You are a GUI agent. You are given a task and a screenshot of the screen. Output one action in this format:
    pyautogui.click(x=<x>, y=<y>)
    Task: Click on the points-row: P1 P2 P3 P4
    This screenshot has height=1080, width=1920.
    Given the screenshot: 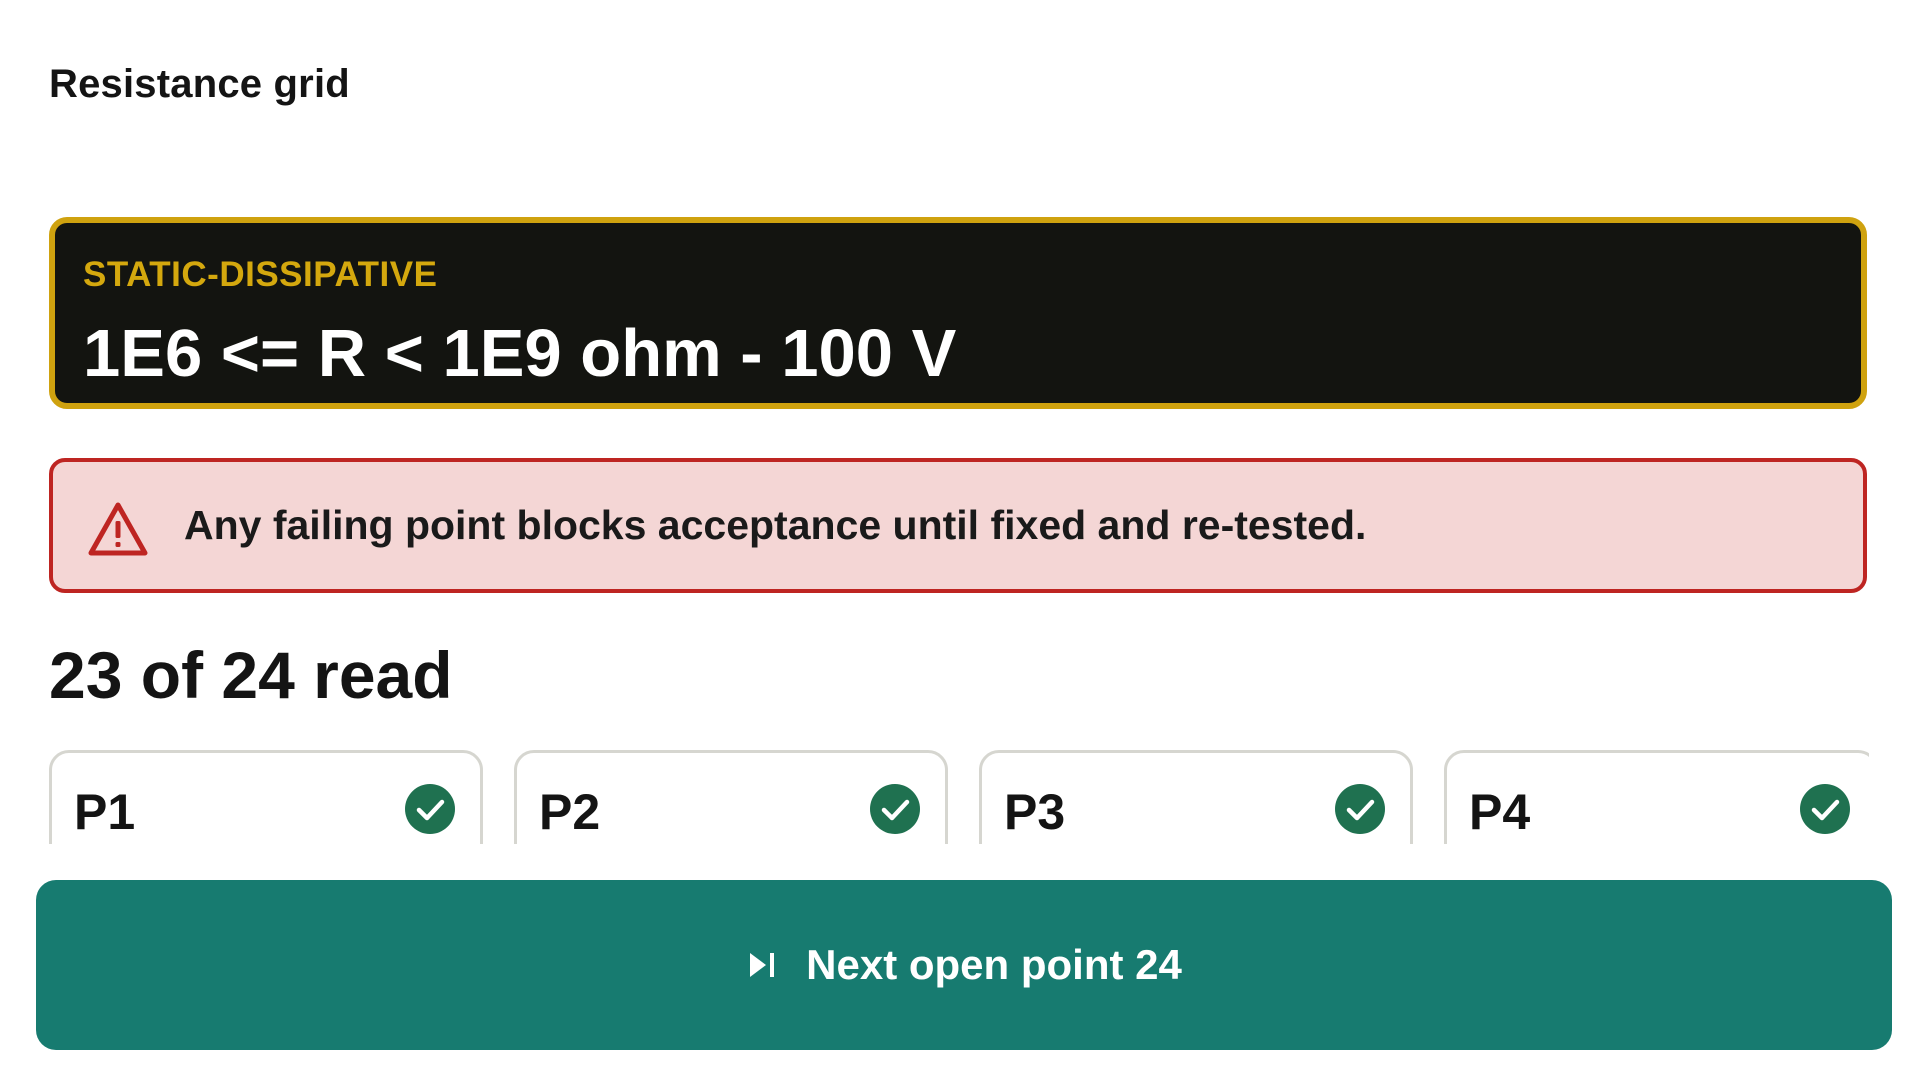 What is the action you would take?
    pyautogui.click(x=959, y=797)
    